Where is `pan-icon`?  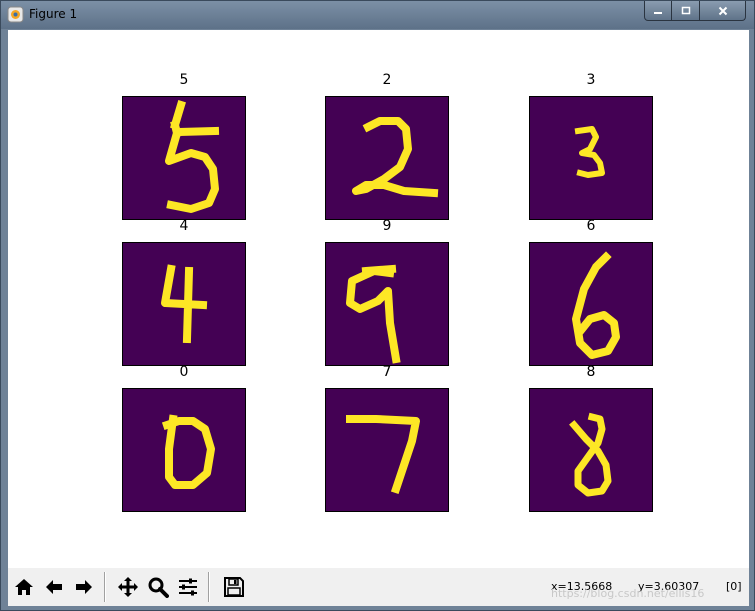 pan-icon is located at coordinates (128, 587).